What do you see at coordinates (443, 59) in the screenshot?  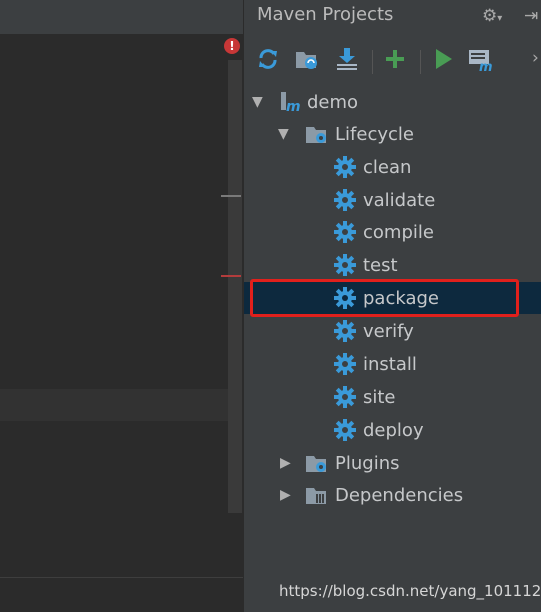 I see `play-icon` at bounding box center [443, 59].